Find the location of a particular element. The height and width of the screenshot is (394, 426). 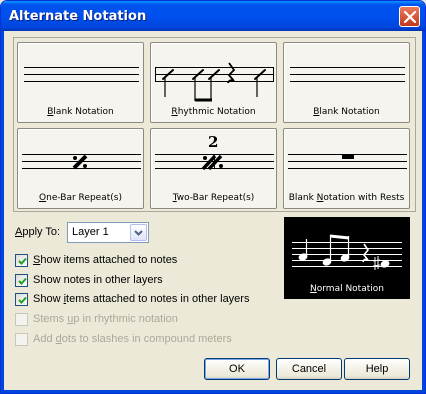

window-frame-bottom is located at coordinates (213, 391).